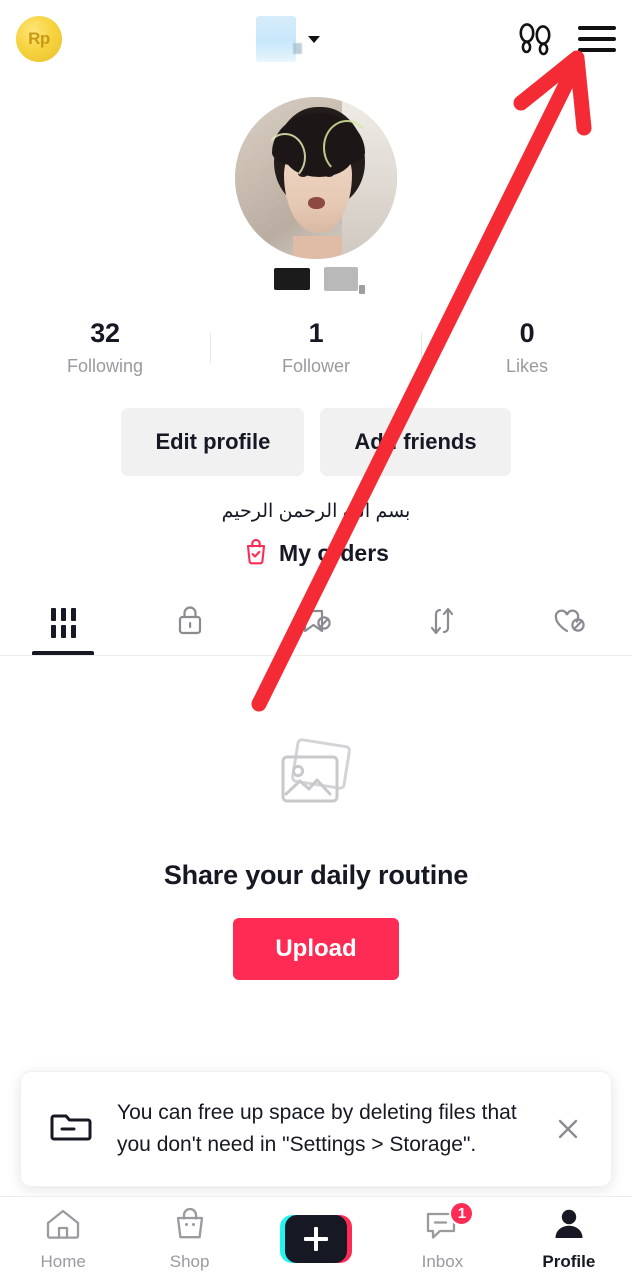 The height and width of the screenshot is (1280, 632). Describe the element at coordinates (568, 1129) in the screenshot. I see `close-icon` at that location.